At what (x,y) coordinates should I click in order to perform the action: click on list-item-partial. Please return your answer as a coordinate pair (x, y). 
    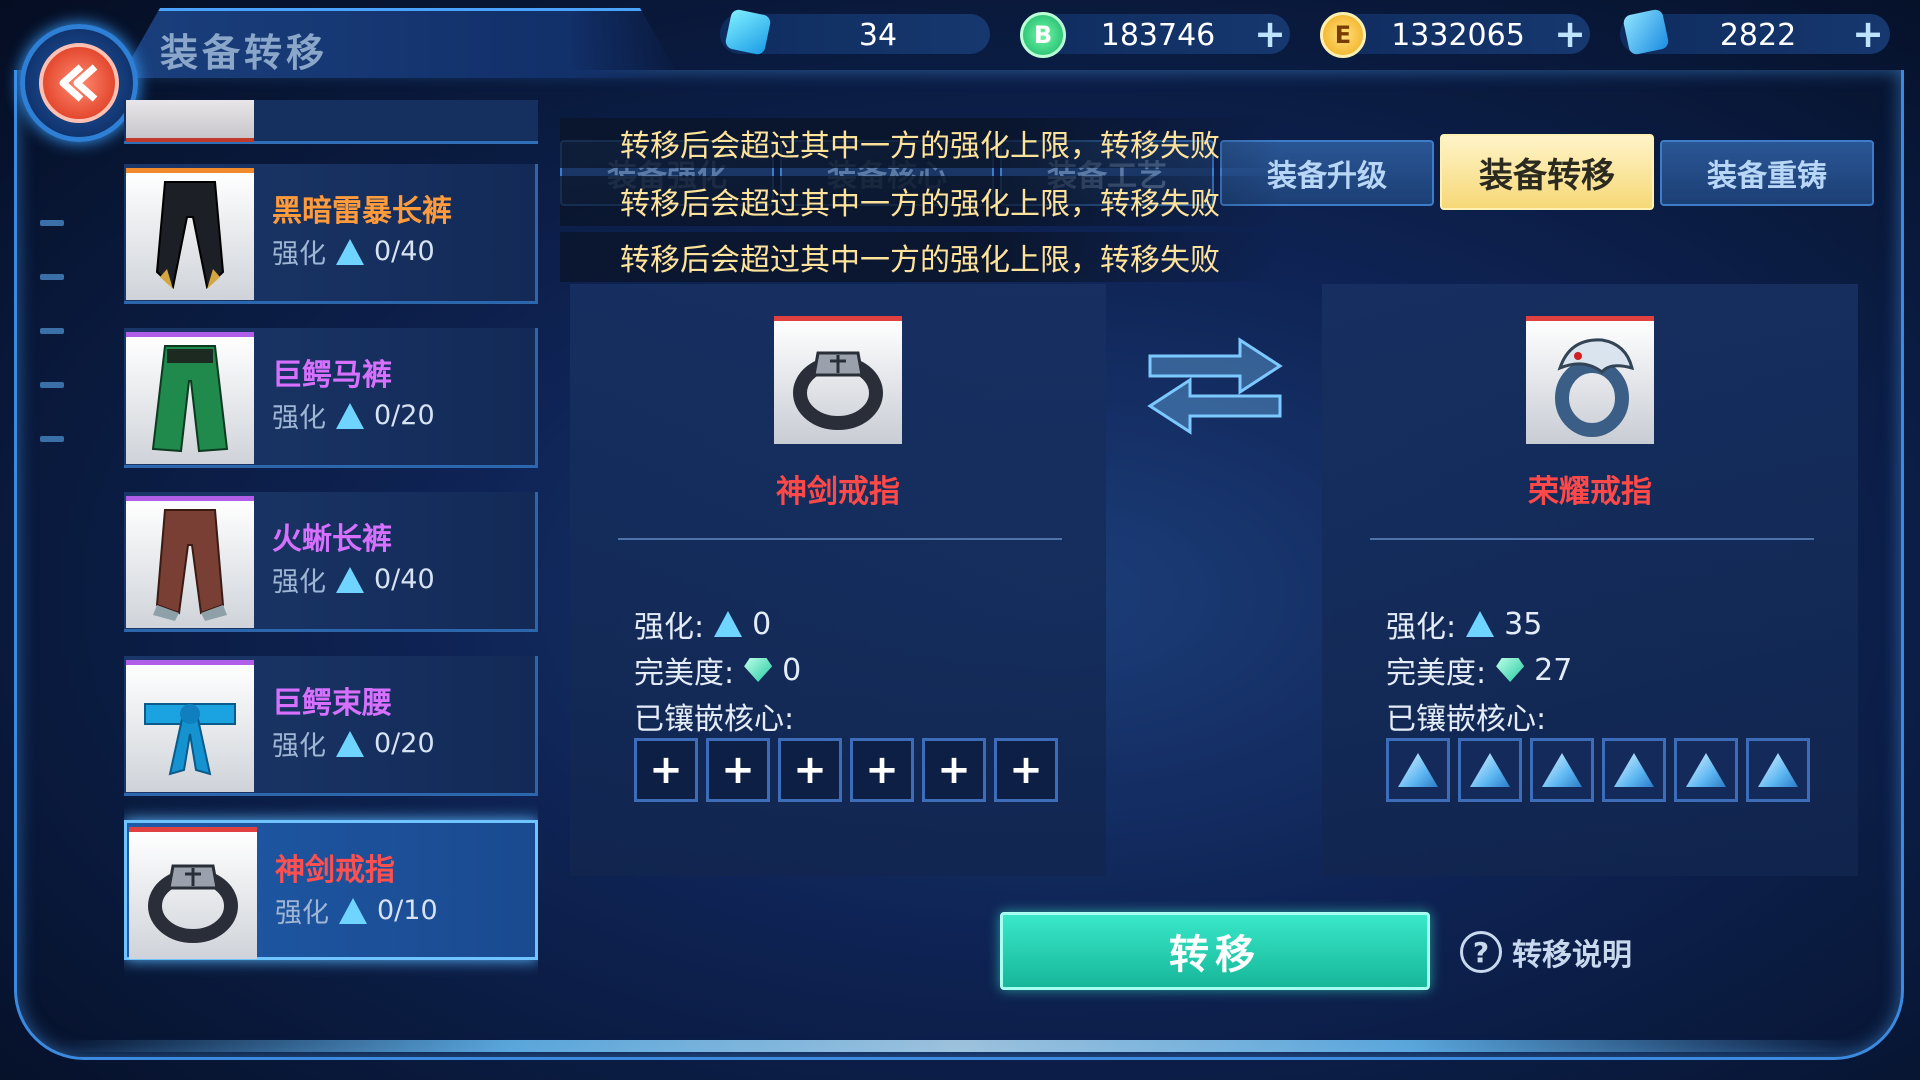
    Looking at the image, I should click on (331, 122).